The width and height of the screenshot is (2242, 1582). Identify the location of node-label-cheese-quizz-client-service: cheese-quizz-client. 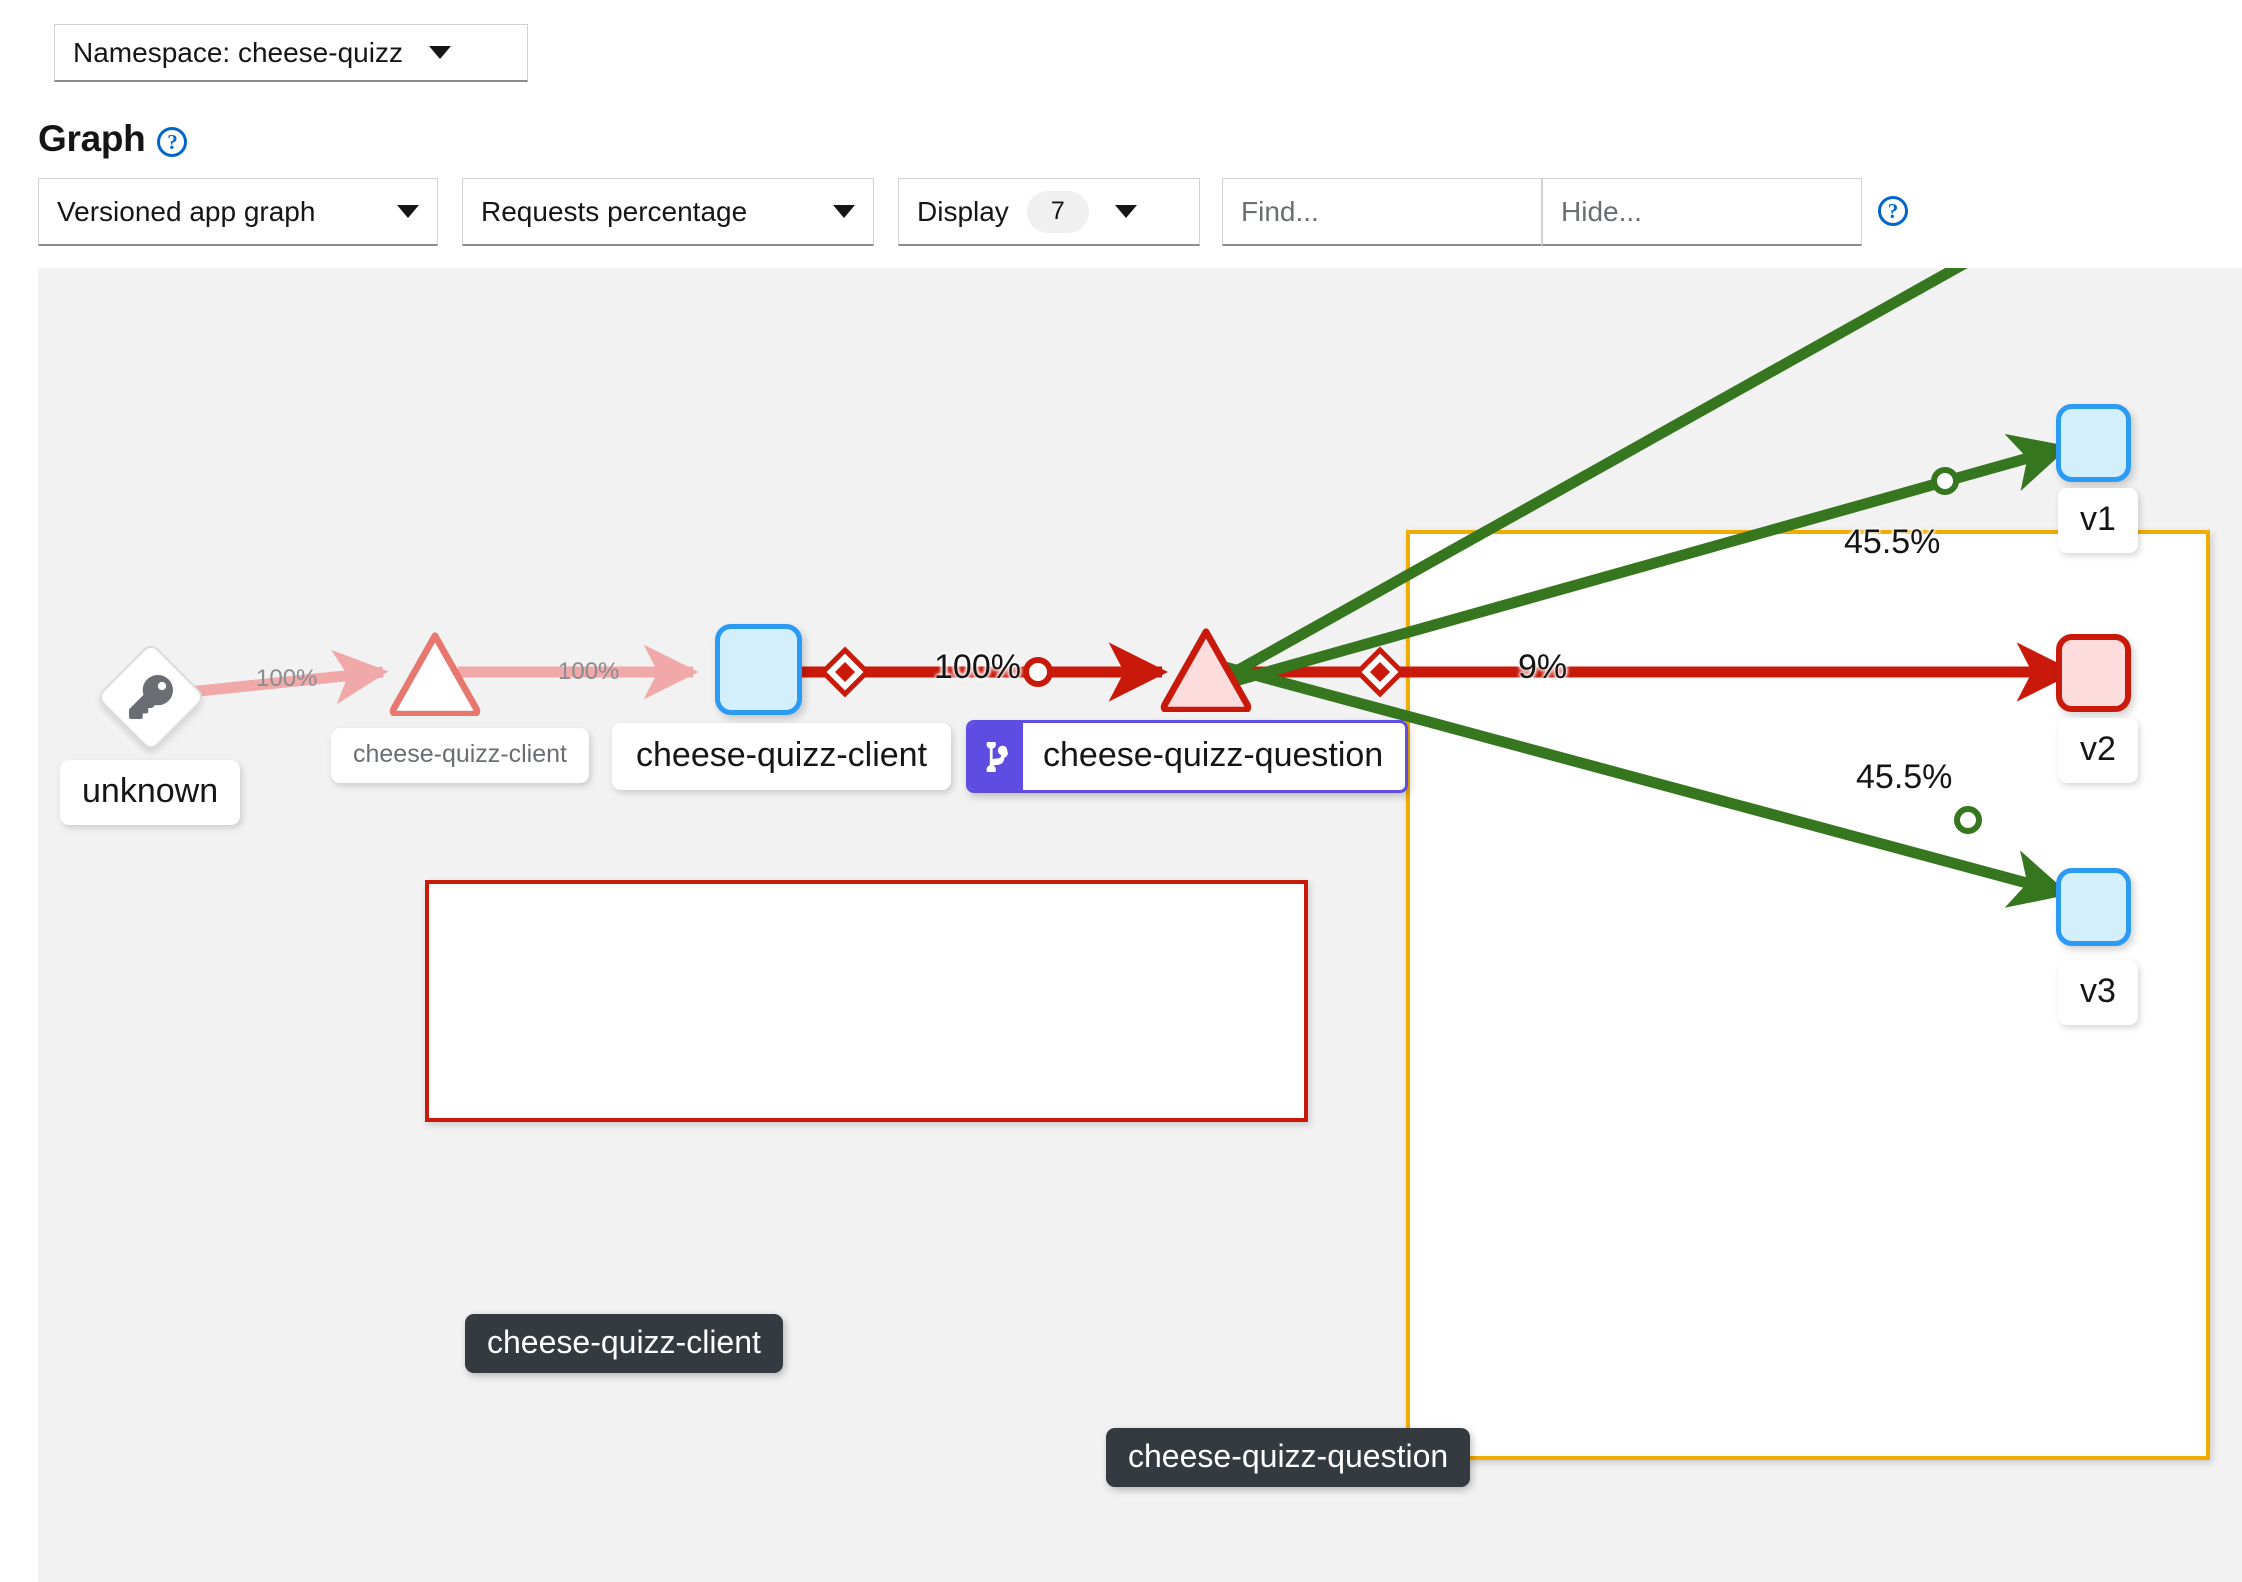
(460, 755).